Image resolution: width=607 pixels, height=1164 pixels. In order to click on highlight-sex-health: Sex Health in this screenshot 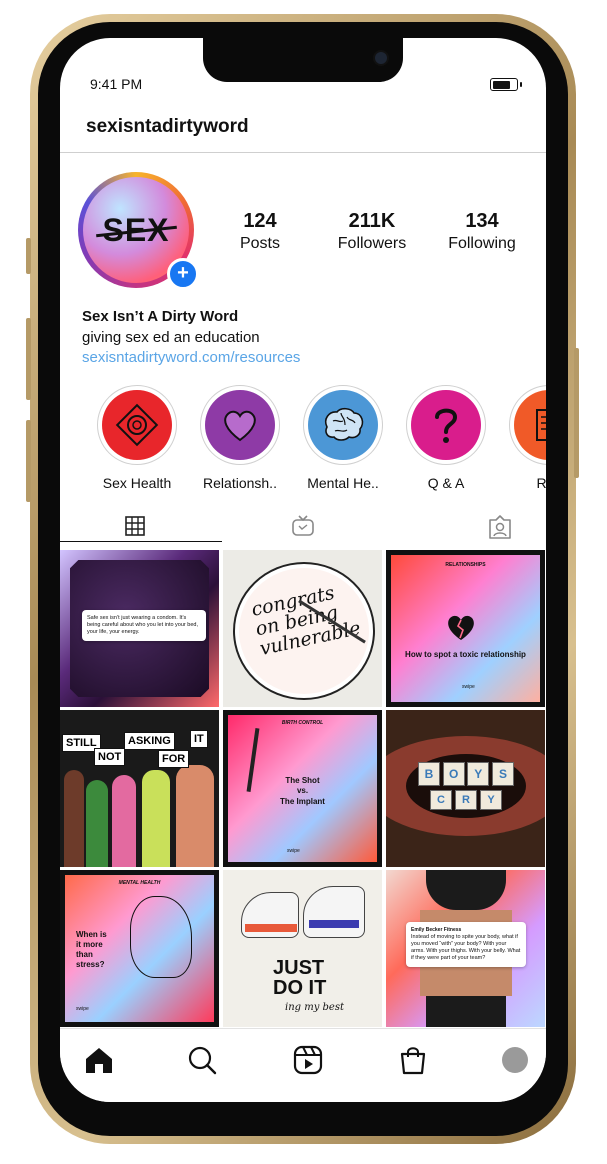, I will do `click(137, 438)`.